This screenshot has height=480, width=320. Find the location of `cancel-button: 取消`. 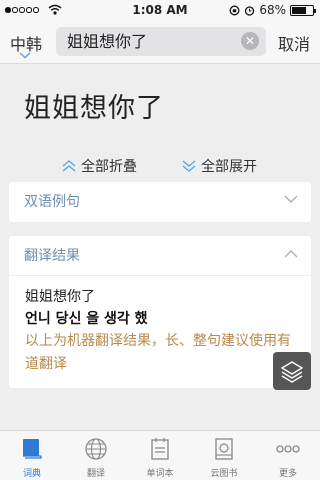

cancel-button: 取消 is located at coordinates (294, 43).